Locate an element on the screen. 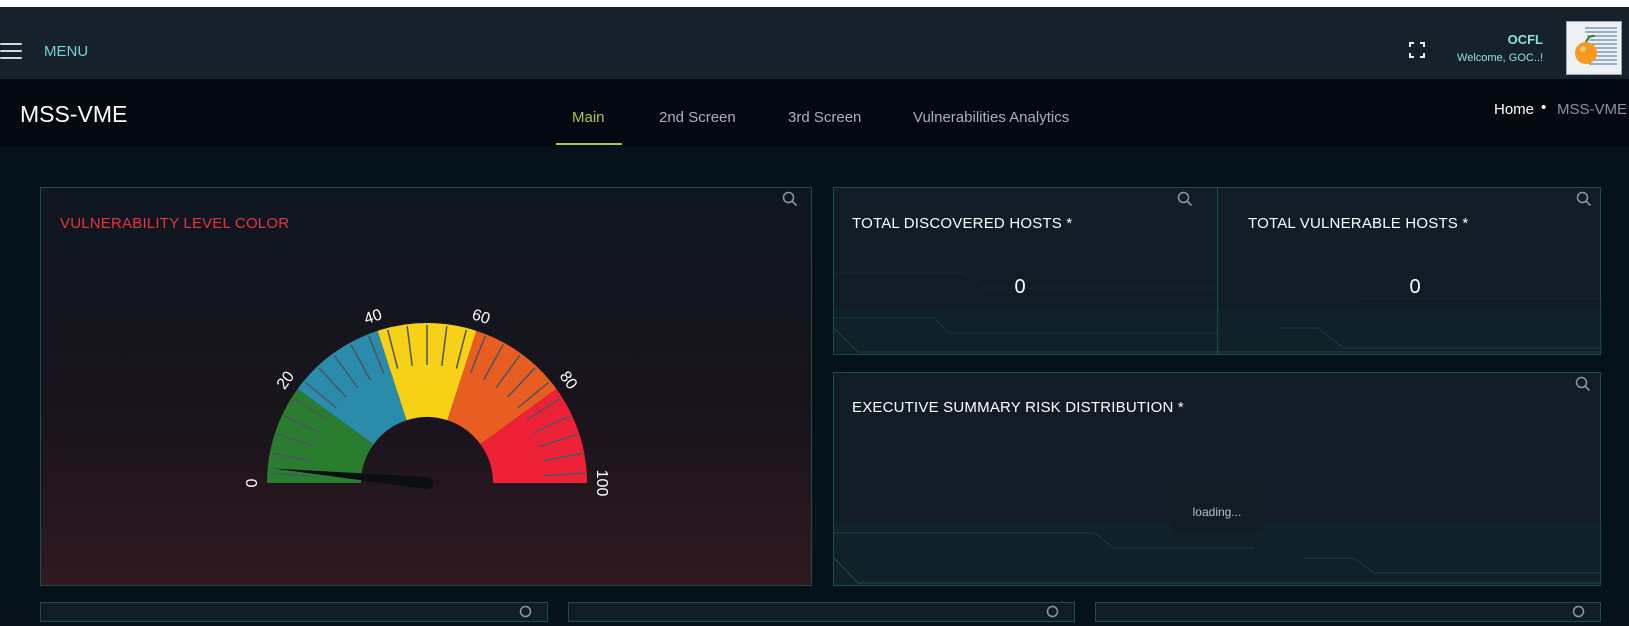  tab-main: Main is located at coordinates (588, 117).